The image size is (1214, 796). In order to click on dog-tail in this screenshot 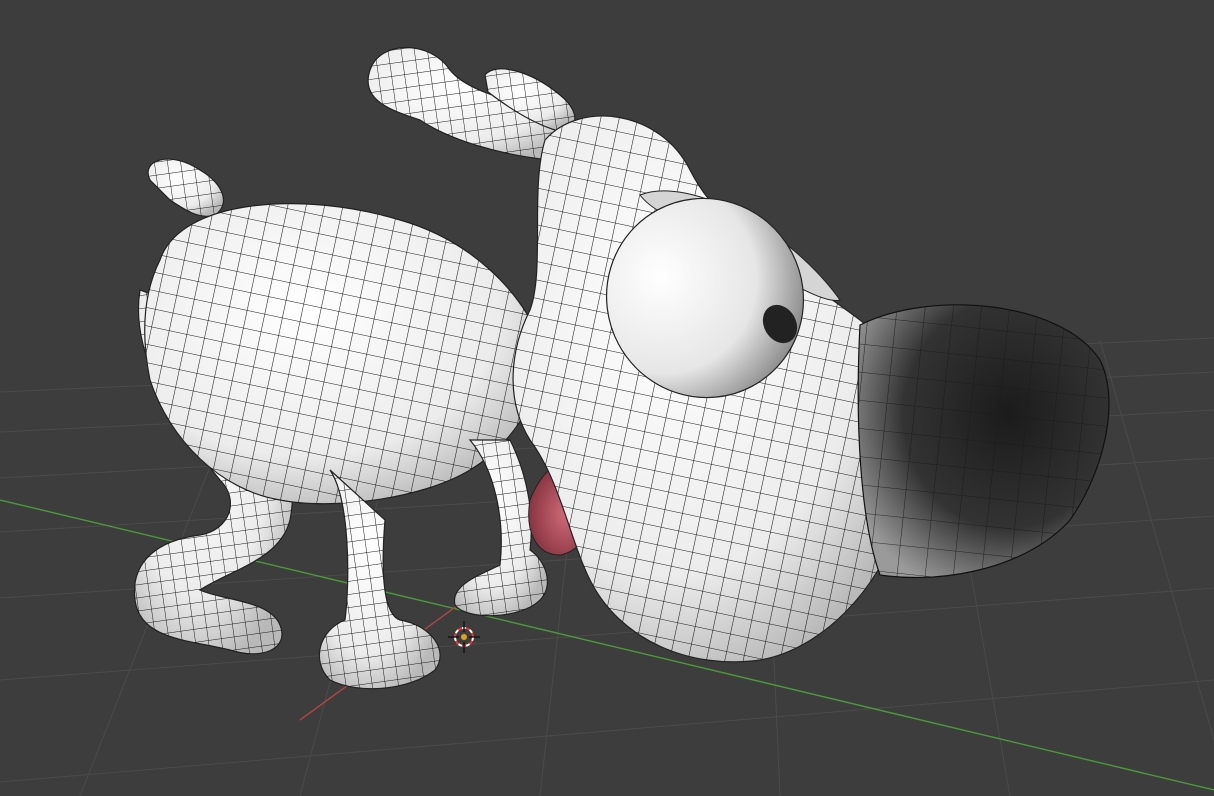, I will do `click(185, 187)`.